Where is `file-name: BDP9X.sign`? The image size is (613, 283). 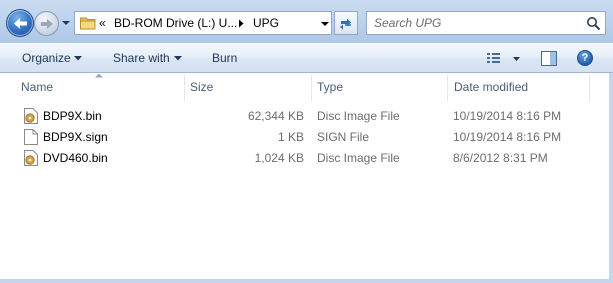 file-name: BDP9X.sign is located at coordinates (75, 137).